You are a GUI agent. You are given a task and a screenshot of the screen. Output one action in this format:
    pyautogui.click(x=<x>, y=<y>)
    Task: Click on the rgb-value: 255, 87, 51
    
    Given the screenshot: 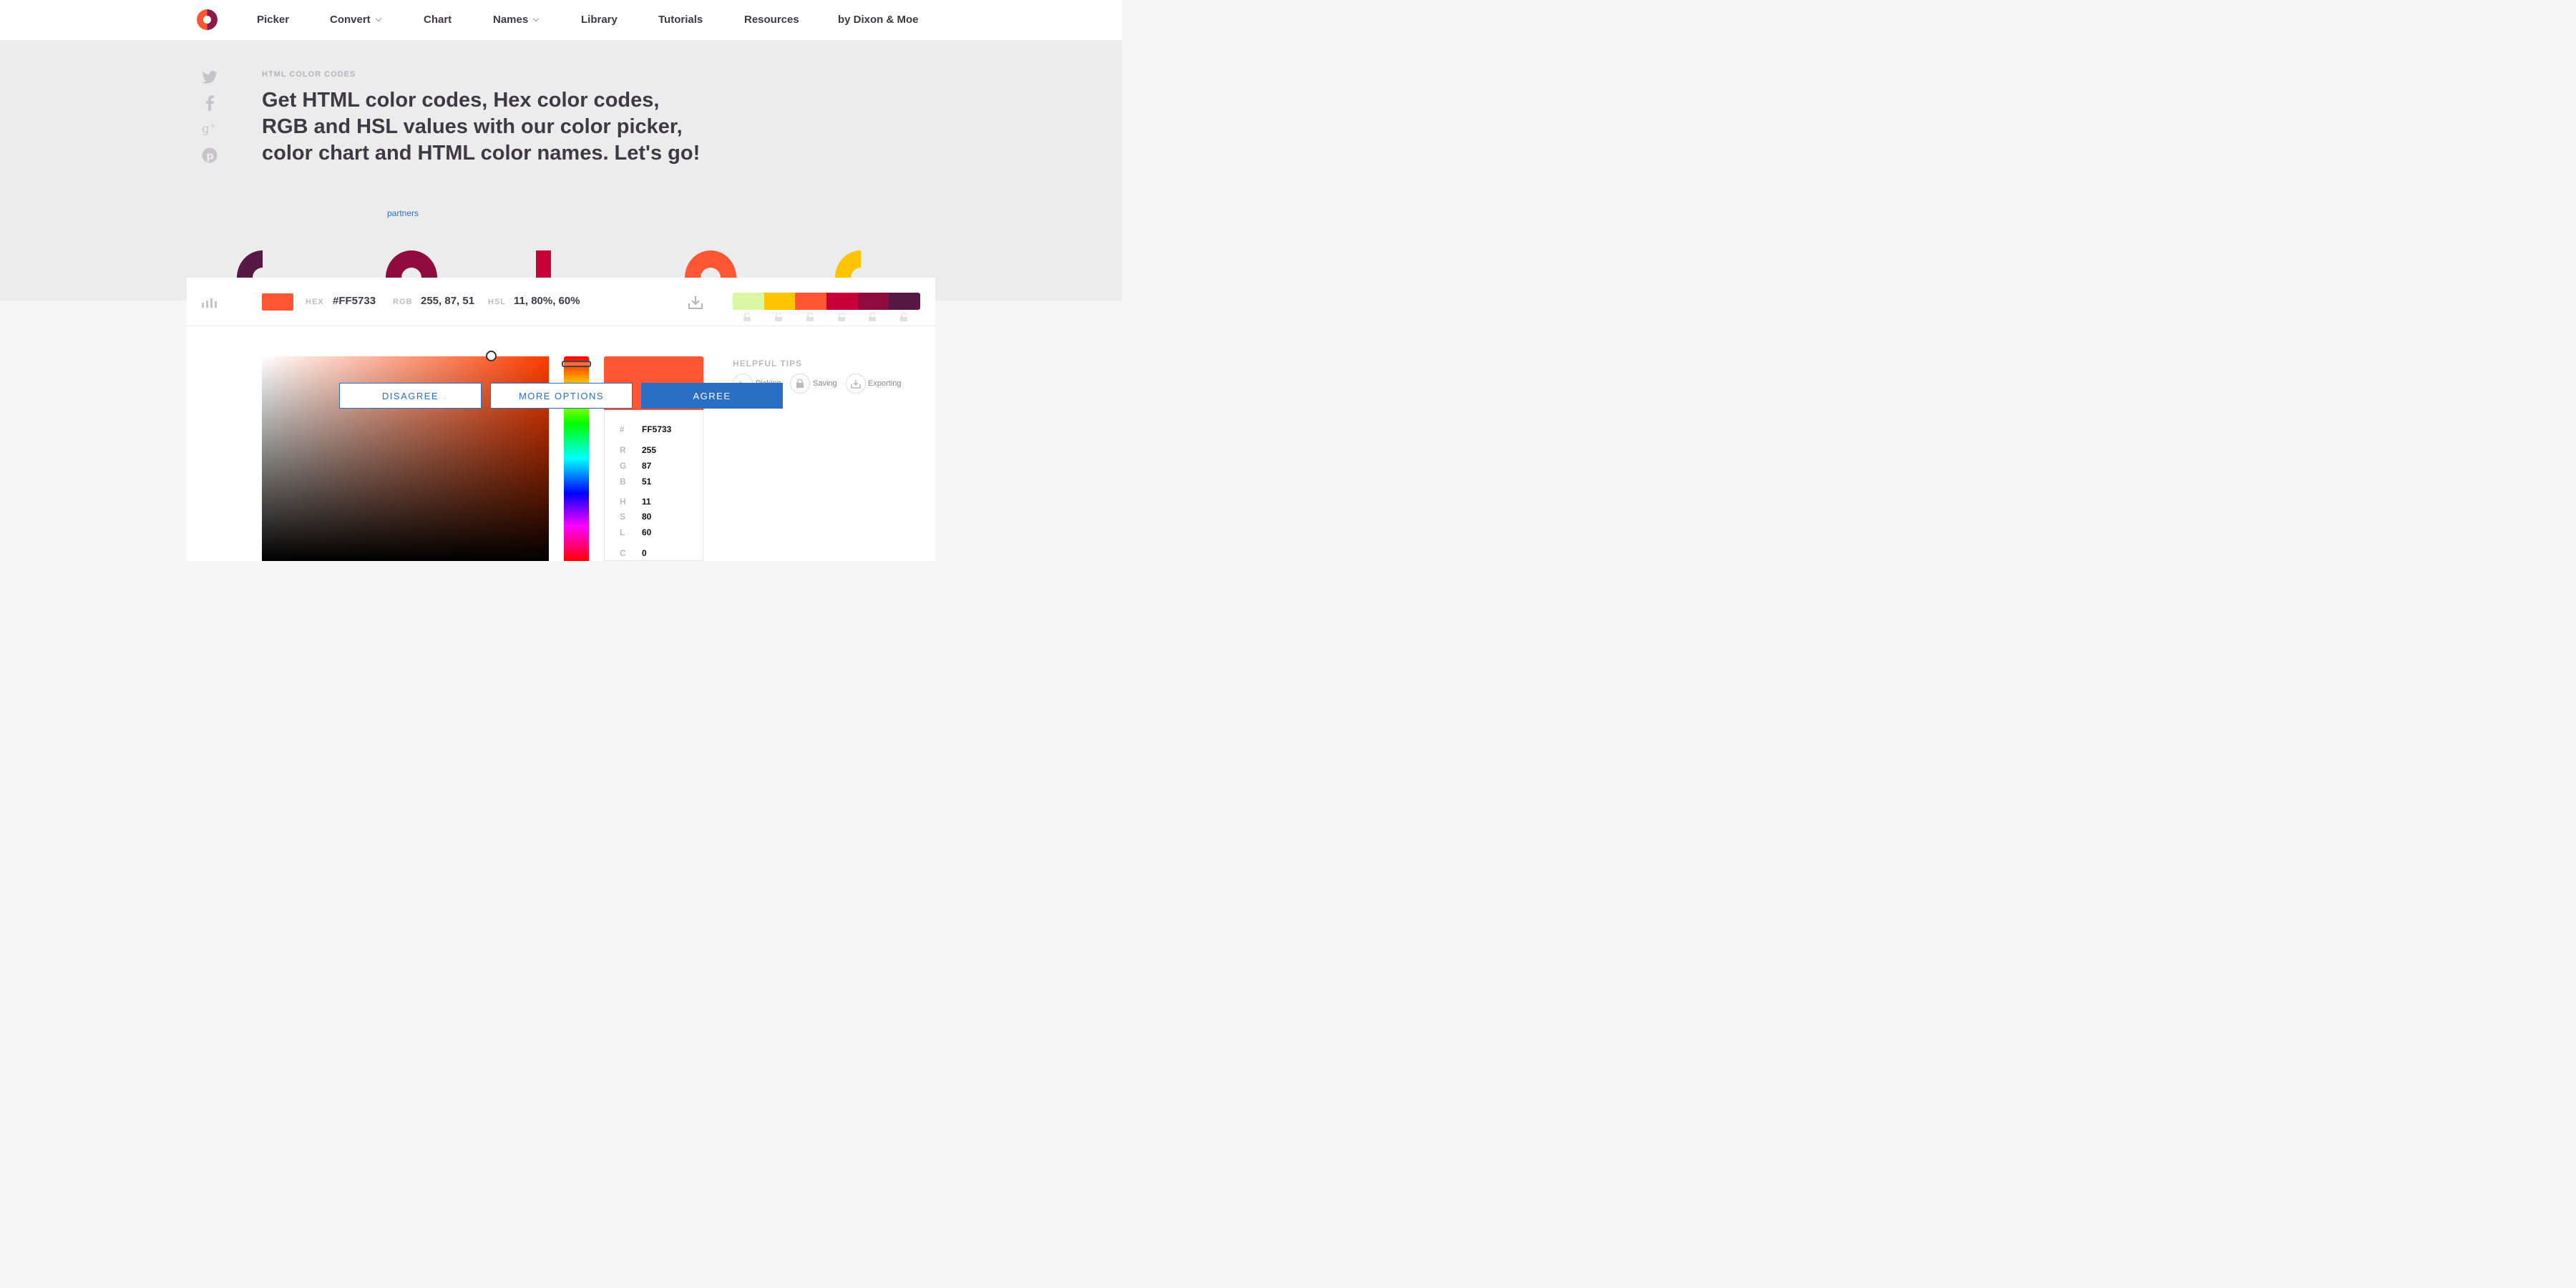 What is the action you would take?
    pyautogui.click(x=447, y=301)
    